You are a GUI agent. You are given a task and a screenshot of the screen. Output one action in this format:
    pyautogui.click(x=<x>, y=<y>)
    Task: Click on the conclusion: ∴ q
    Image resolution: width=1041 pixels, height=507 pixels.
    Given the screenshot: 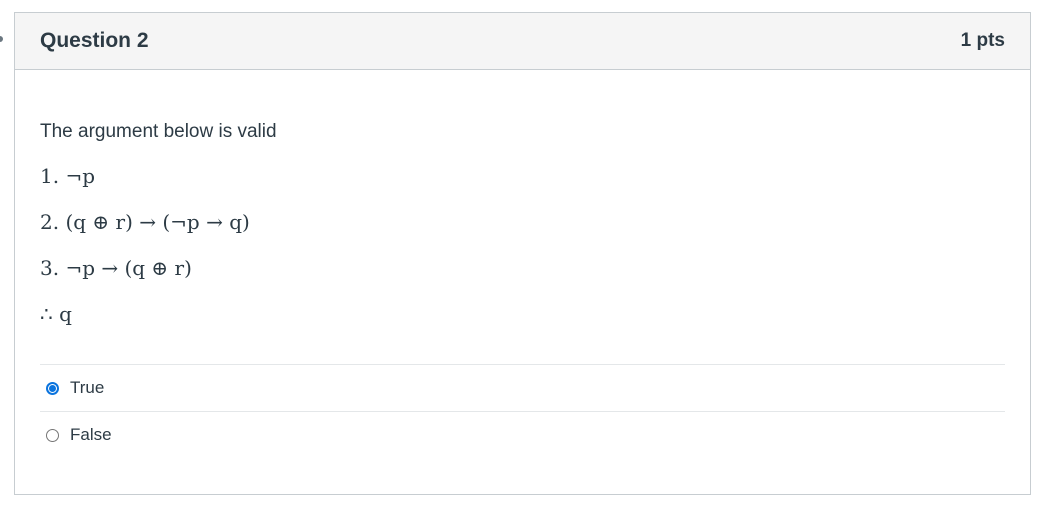 What is the action you would take?
    pyautogui.click(x=56, y=314)
    